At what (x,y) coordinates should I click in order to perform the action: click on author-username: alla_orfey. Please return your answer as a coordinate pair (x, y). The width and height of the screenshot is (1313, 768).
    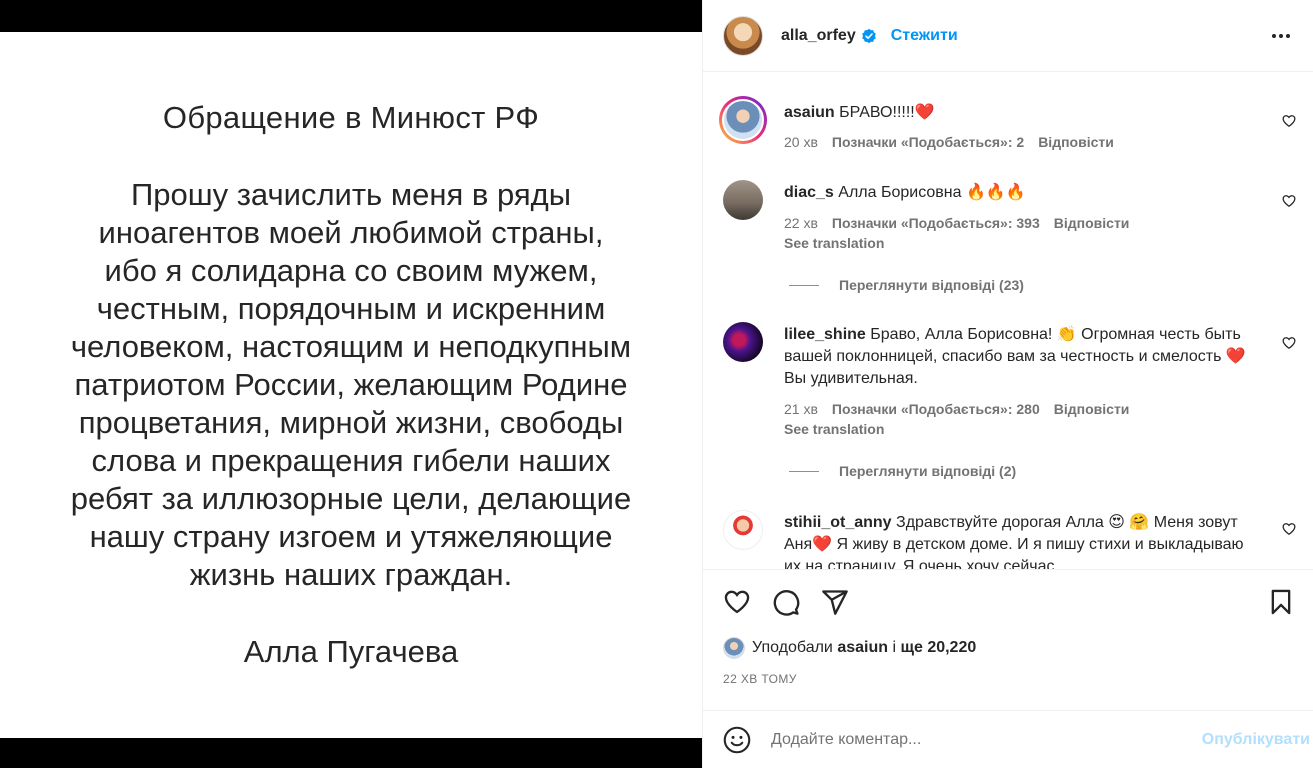
    Looking at the image, I should click on (818, 36).